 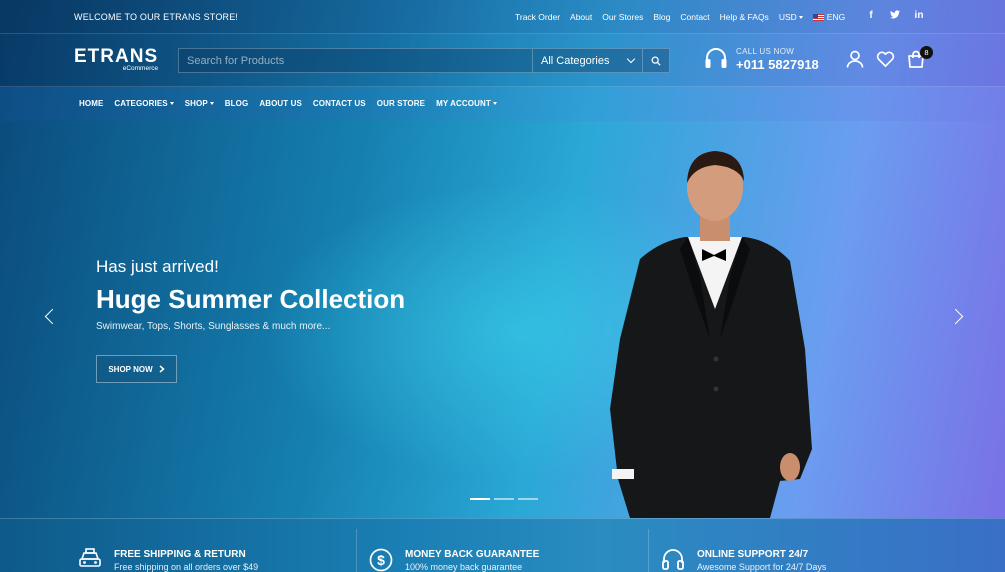 What do you see at coordinates (90, 557) in the screenshot?
I see `taxi-icon` at bounding box center [90, 557].